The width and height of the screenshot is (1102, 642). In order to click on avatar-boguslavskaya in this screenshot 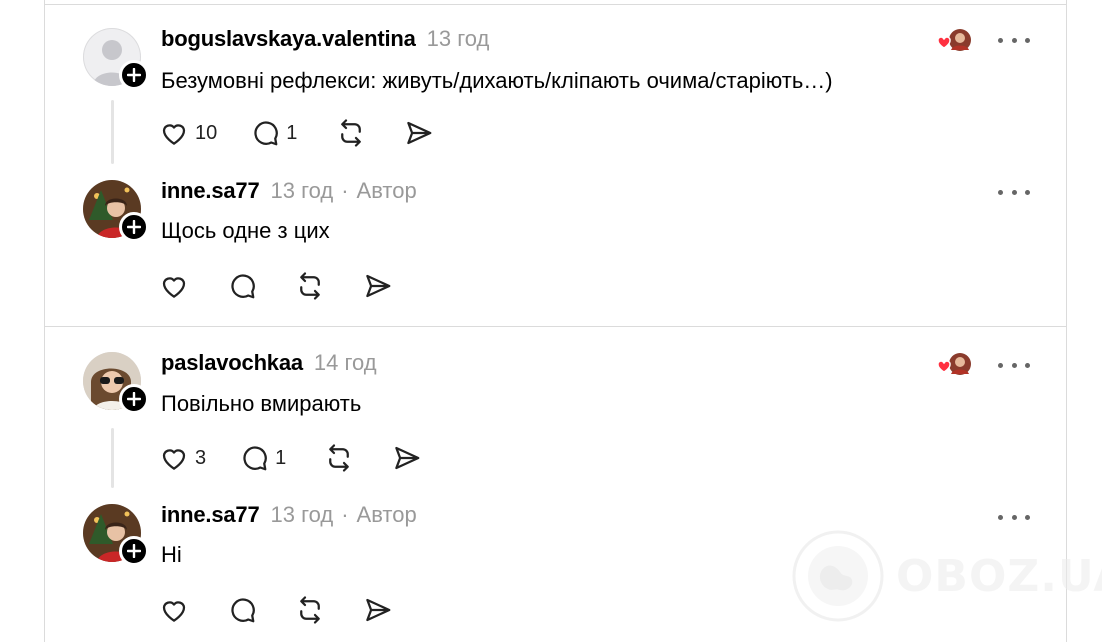, I will do `click(116, 59)`.